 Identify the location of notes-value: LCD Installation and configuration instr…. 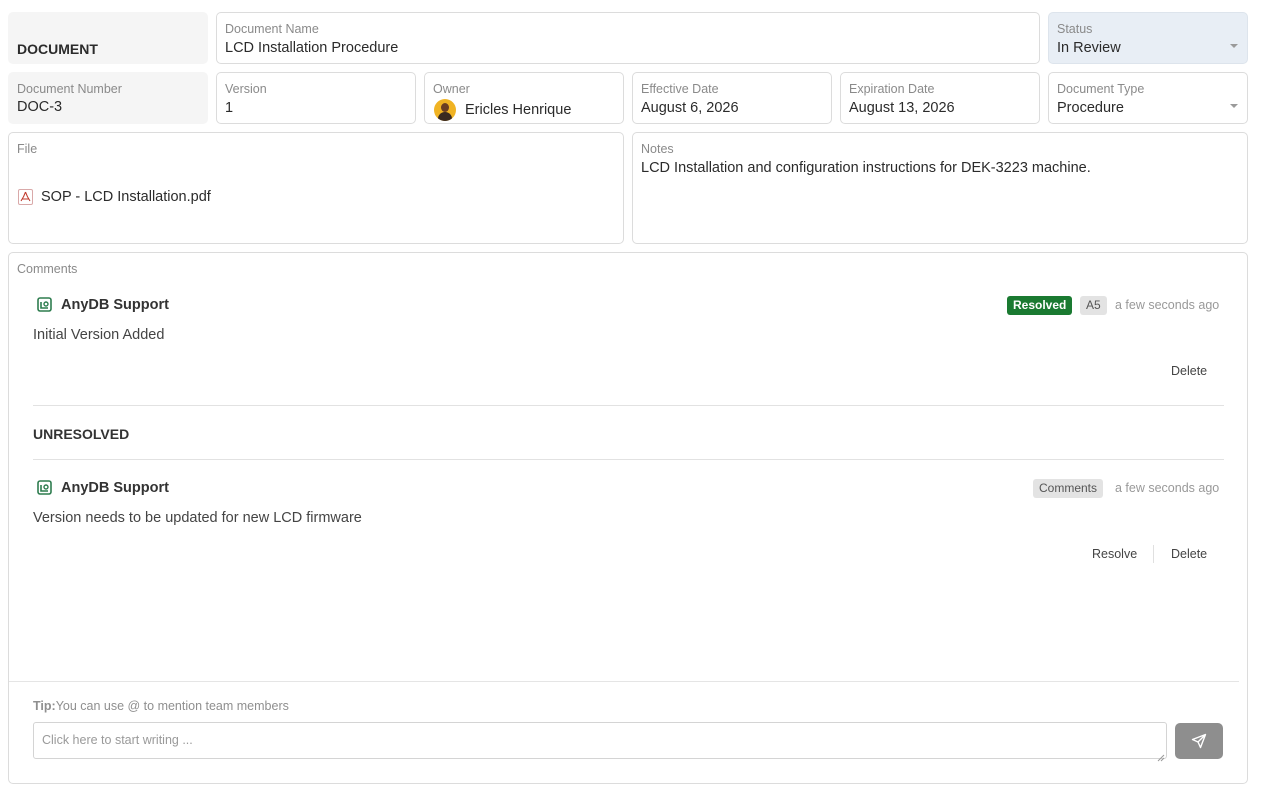
(866, 168).